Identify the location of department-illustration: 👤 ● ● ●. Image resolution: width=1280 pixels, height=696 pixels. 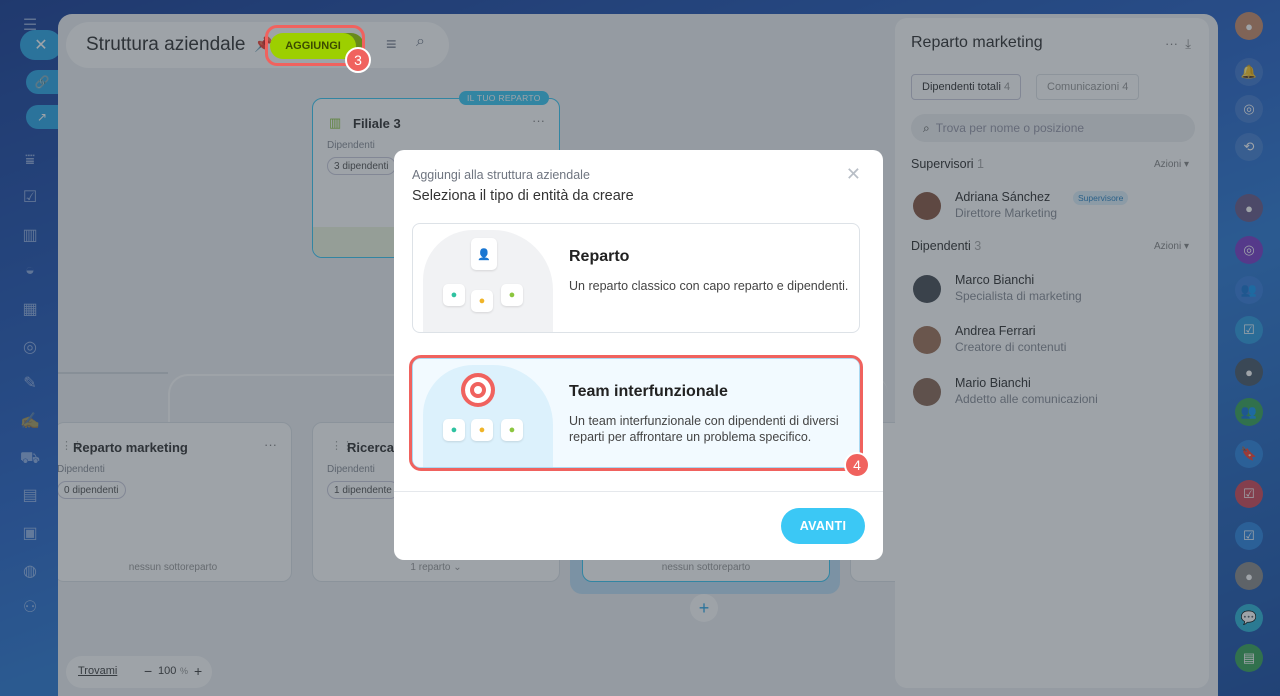
(483, 278).